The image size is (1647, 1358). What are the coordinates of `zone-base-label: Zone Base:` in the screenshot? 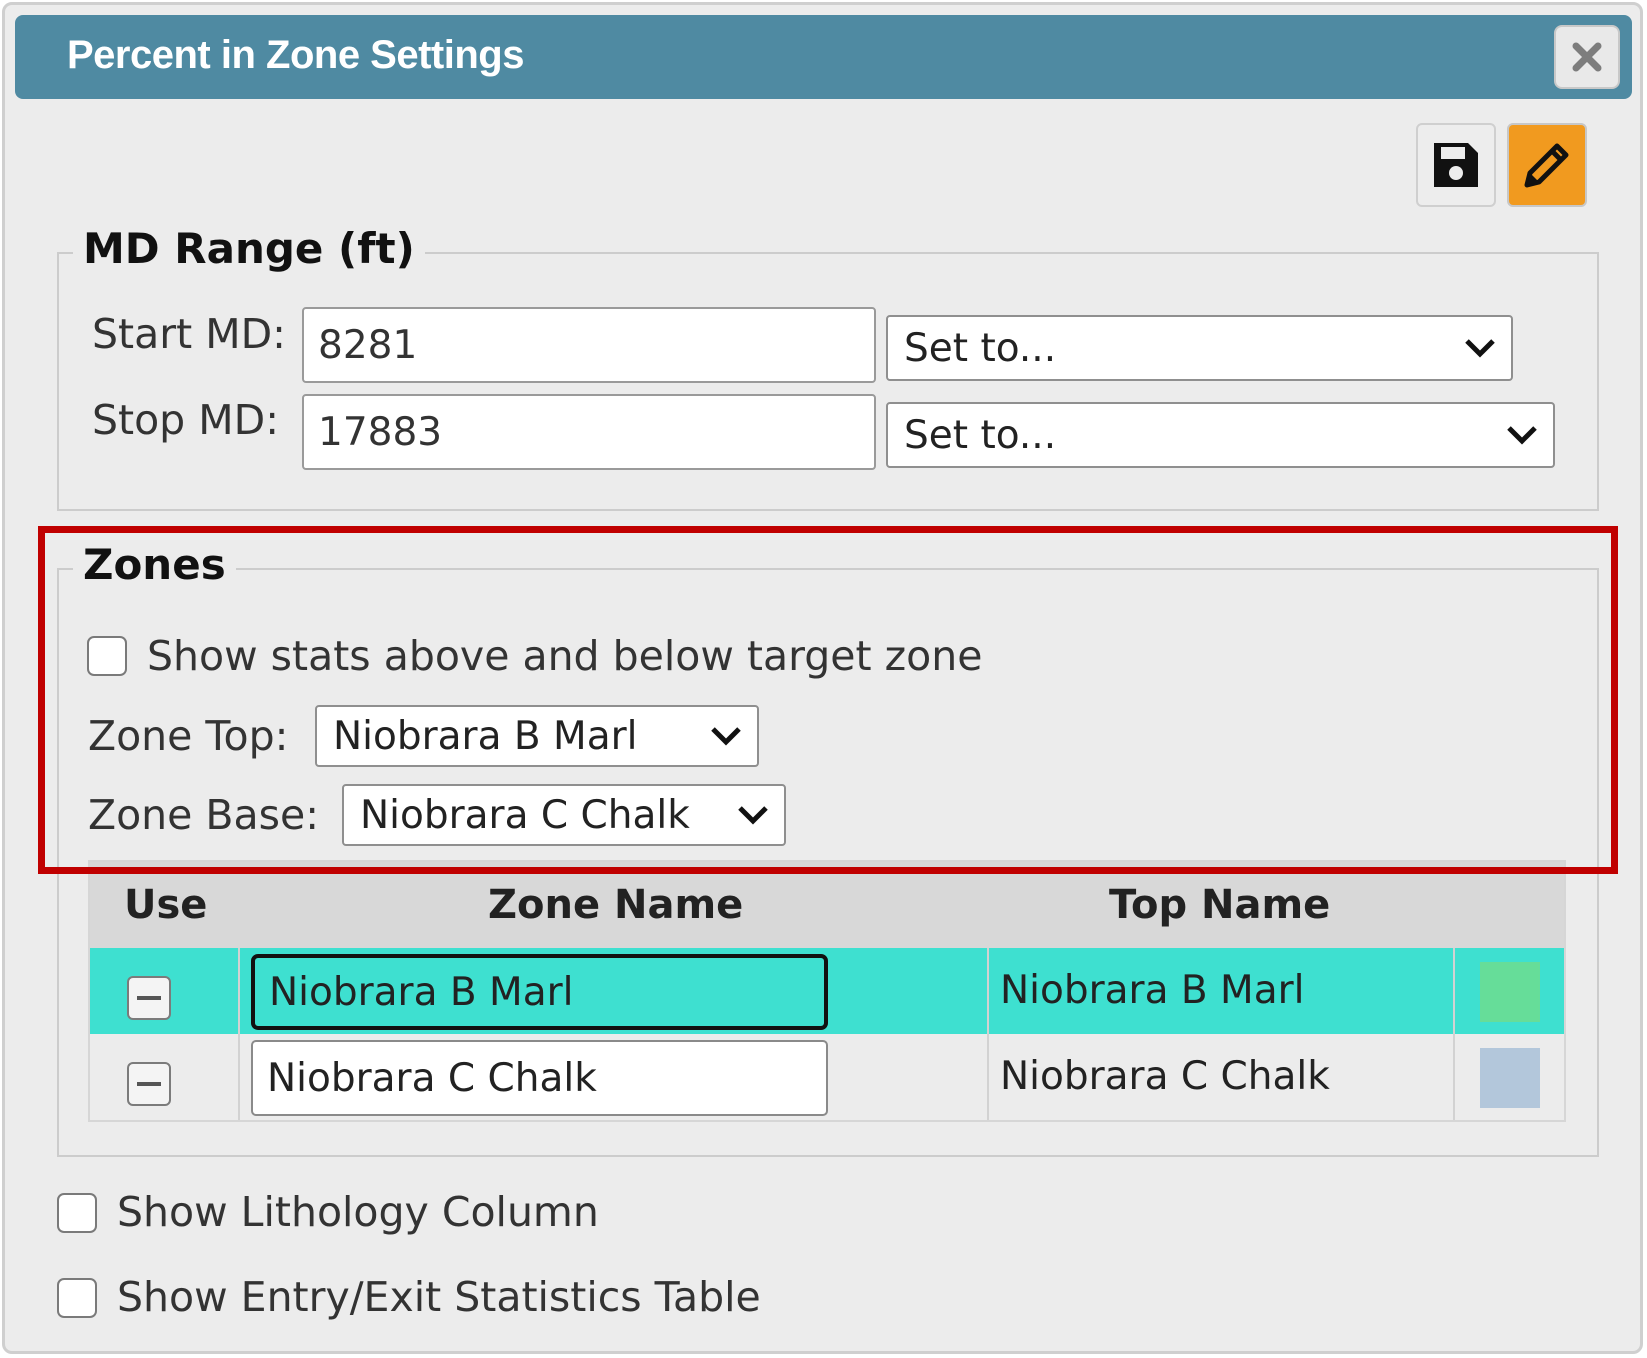 It's located at (204, 815).